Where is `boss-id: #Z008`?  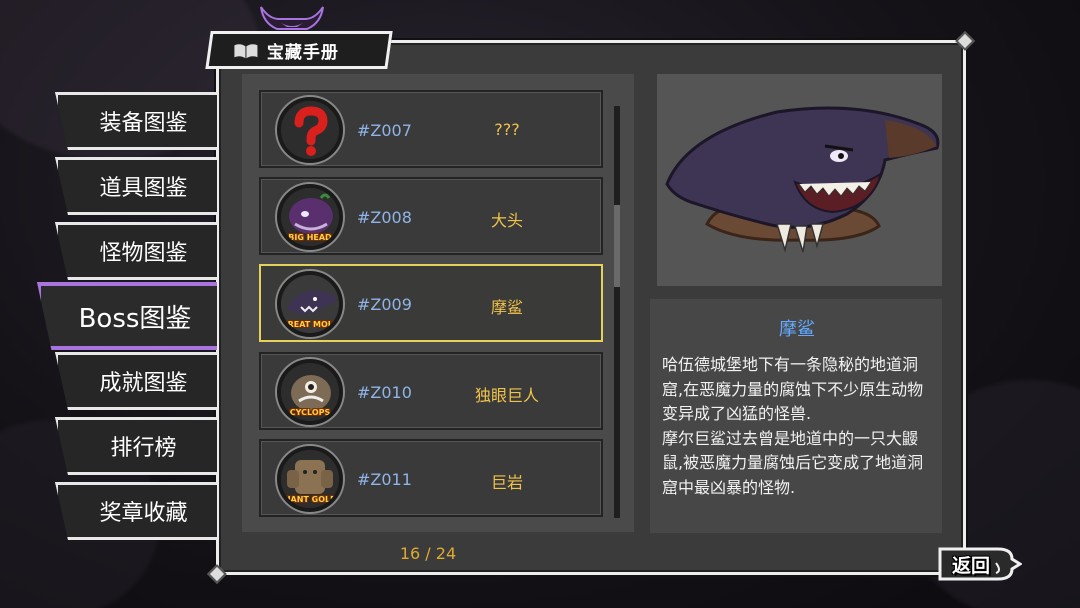 boss-id: #Z008 is located at coordinates (384, 217).